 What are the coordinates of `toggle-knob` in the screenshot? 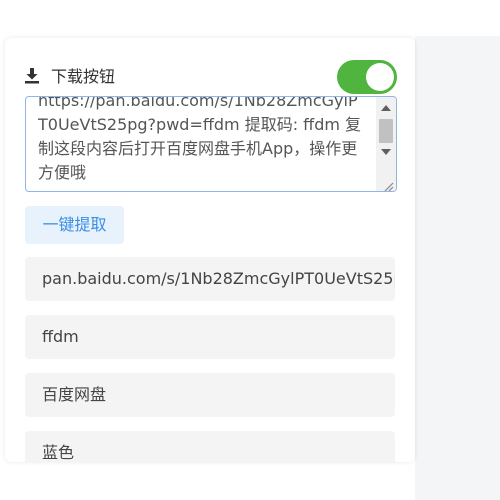 It's located at (380, 77).